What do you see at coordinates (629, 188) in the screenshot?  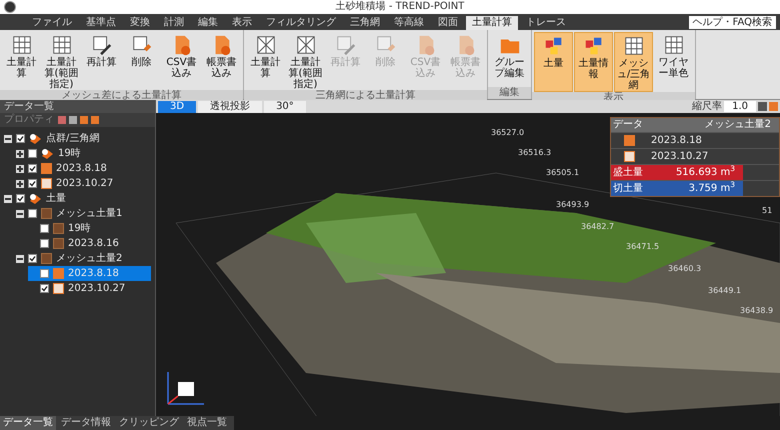 I see `table-row-label: 切土量` at bounding box center [629, 188].